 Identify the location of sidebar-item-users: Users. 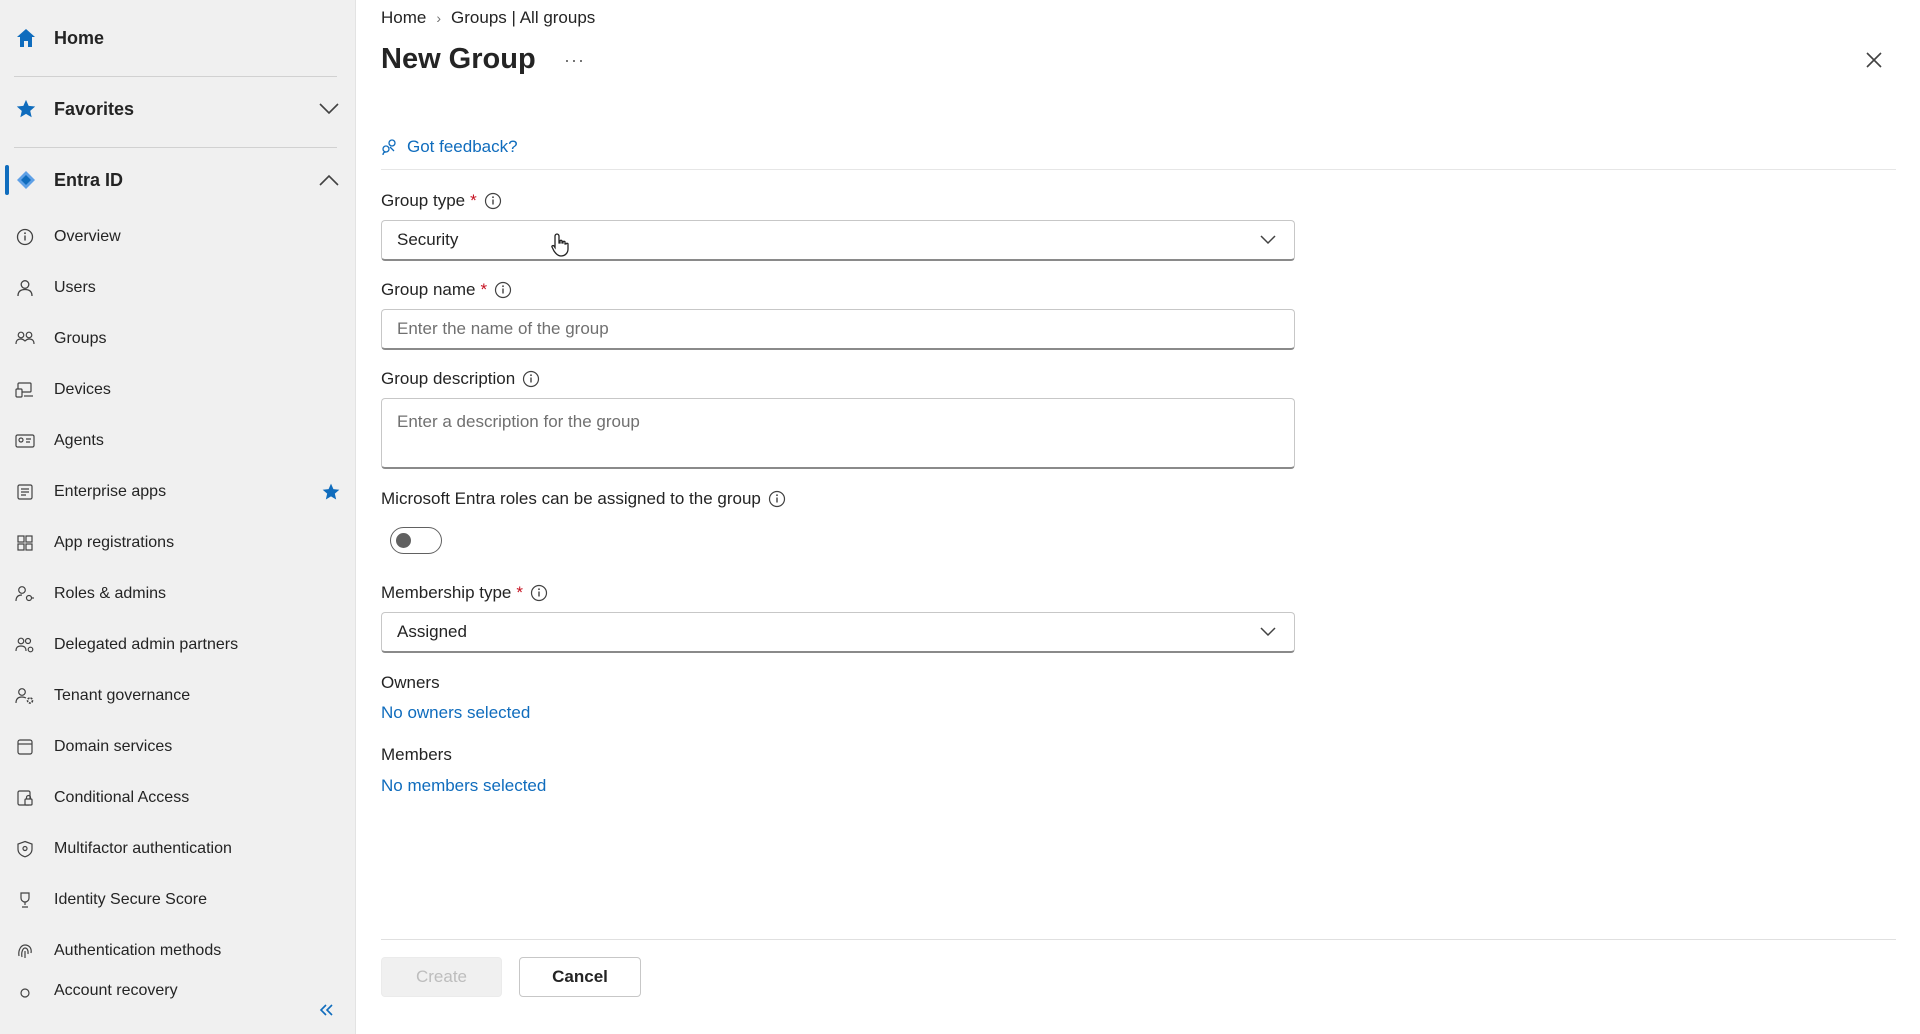
(178, 287).